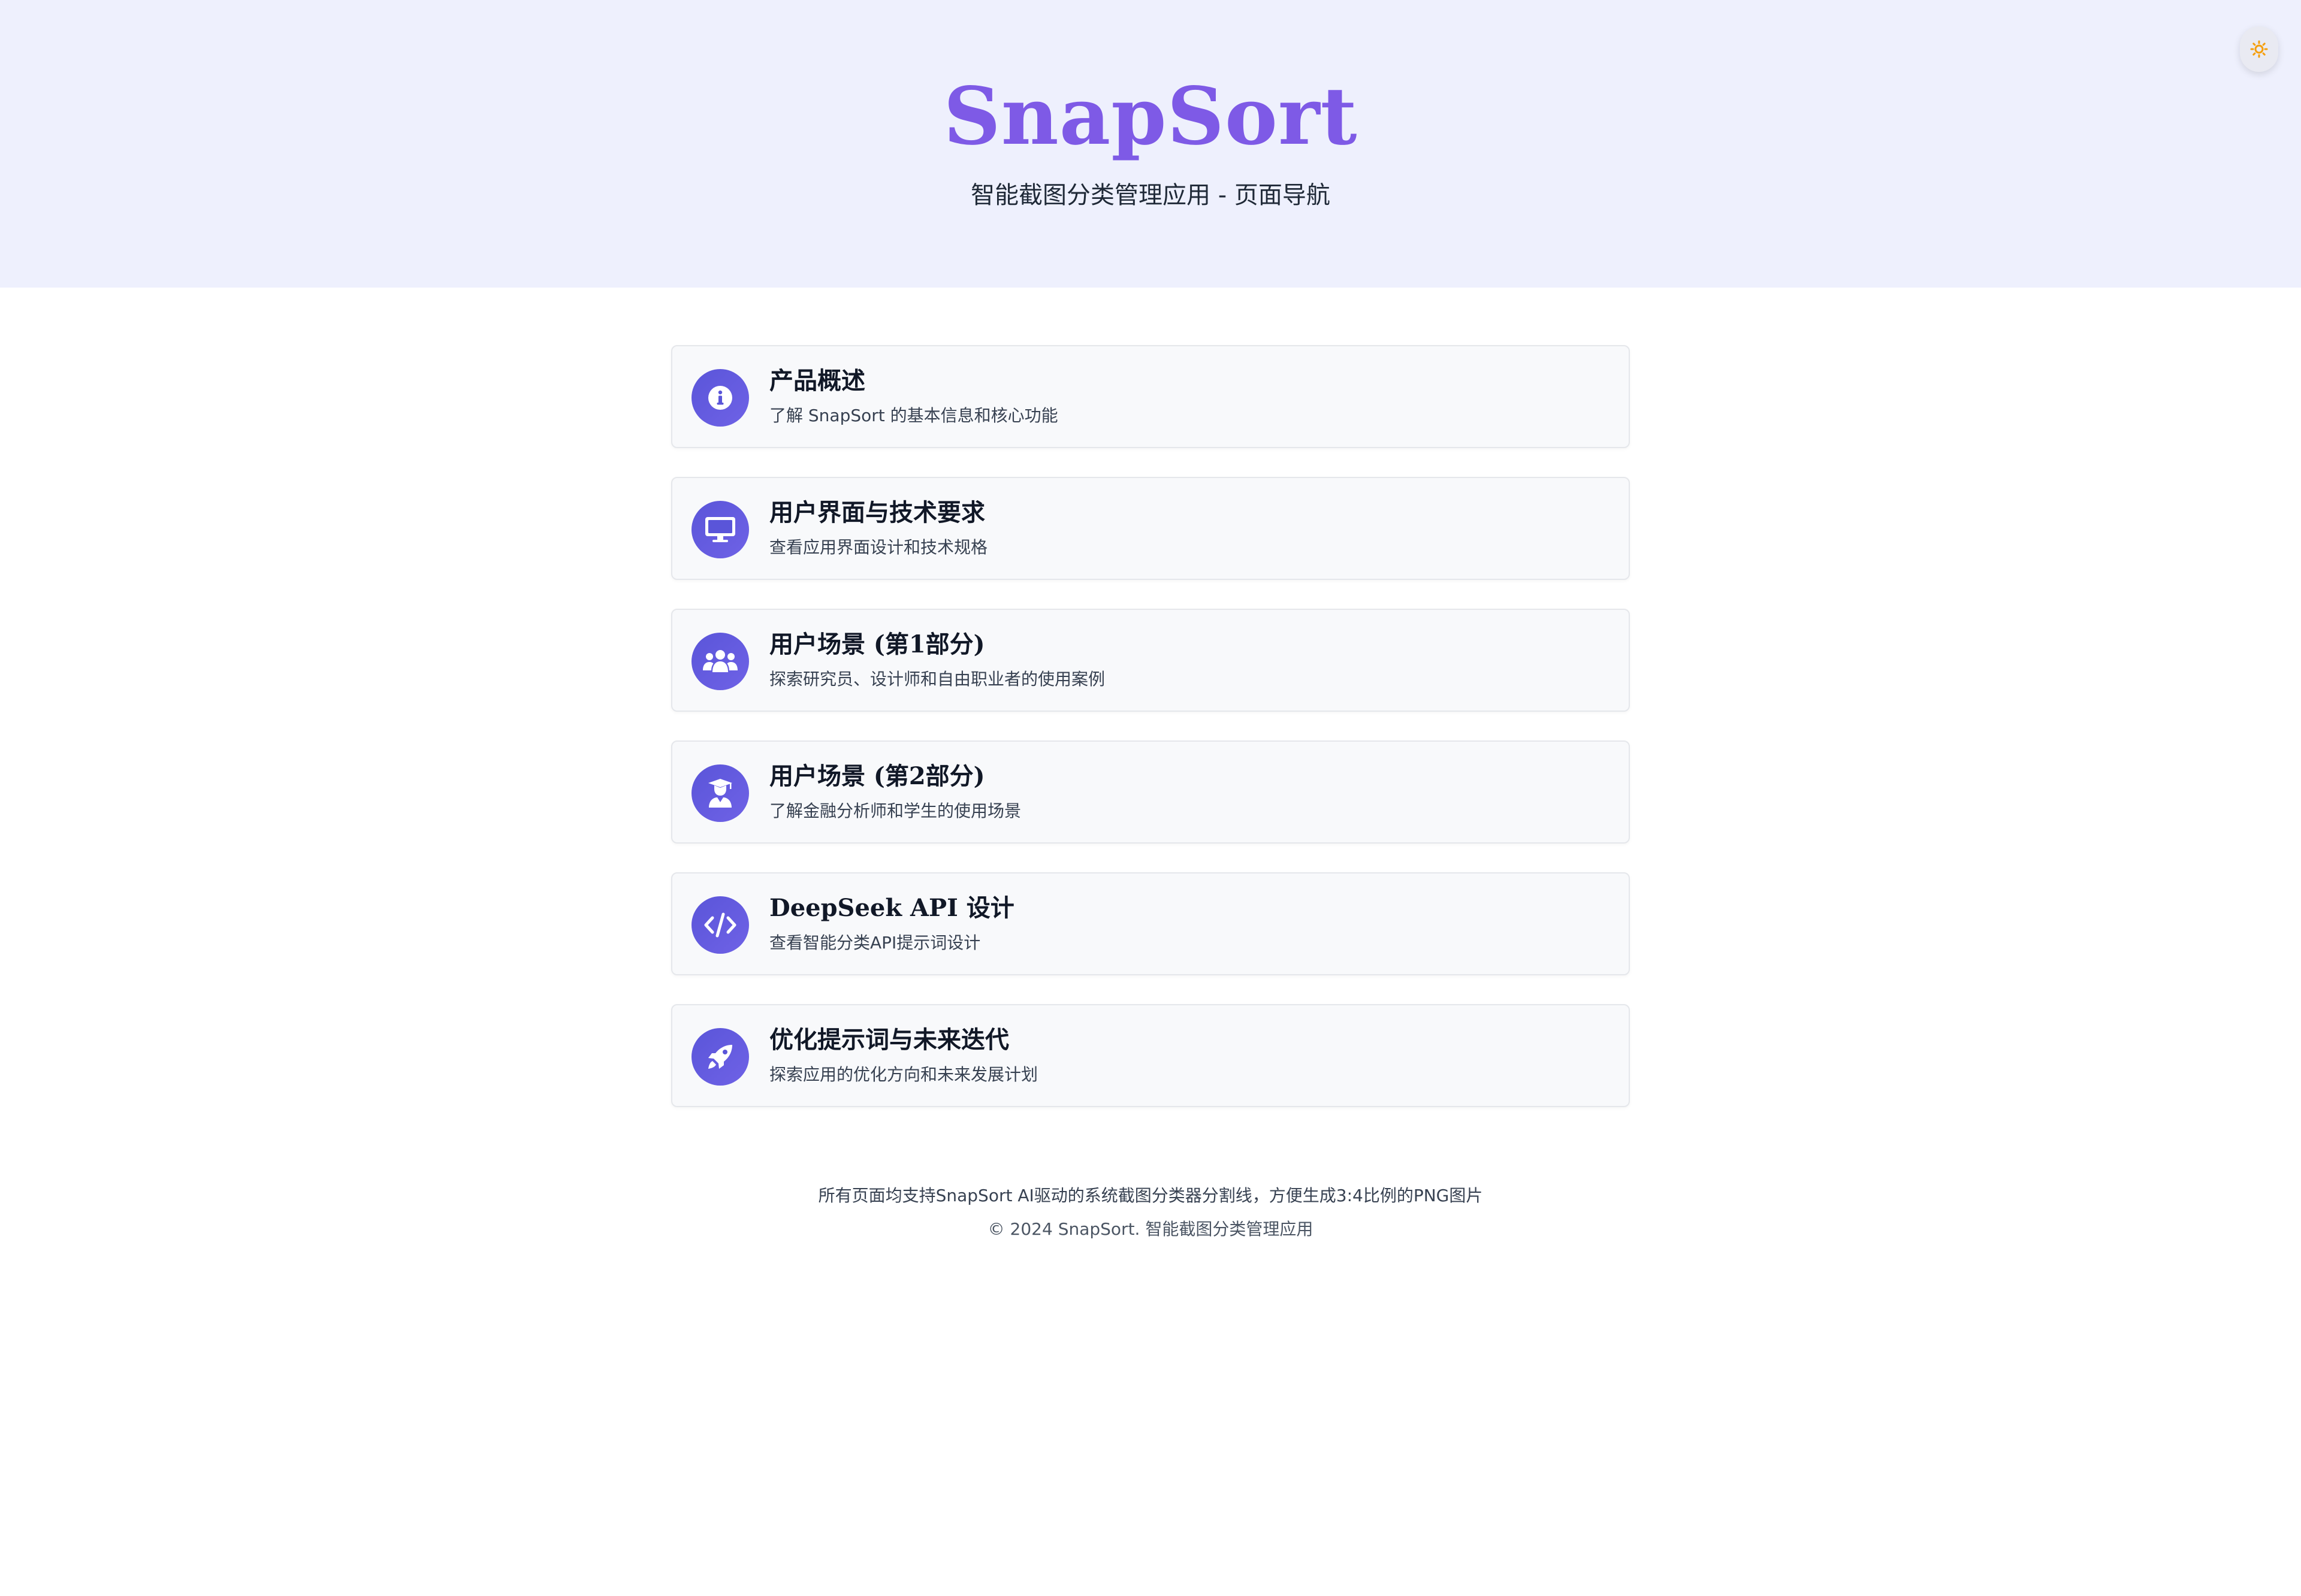  Describe the element at coordinates (879, 547) in the screenshot. I see `card-description: 查看应用界面设计和技术规格` at that location.